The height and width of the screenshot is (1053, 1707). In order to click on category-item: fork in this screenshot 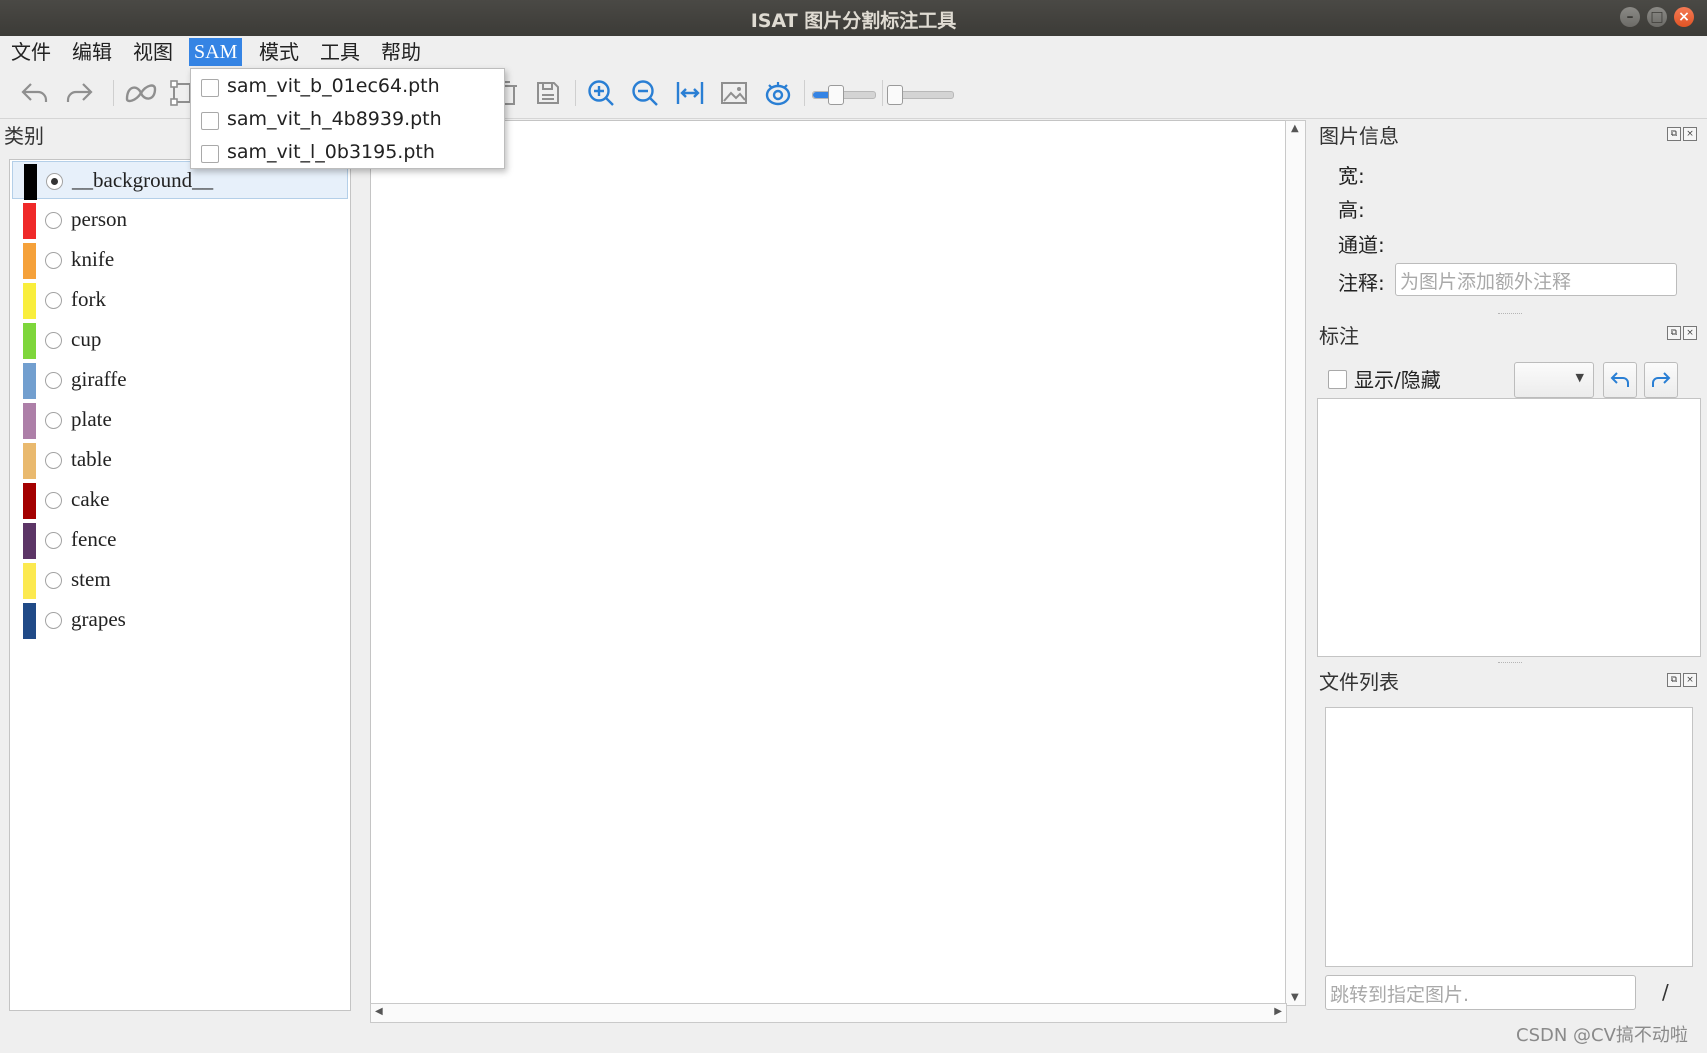, I will do `click(180, 300)`.